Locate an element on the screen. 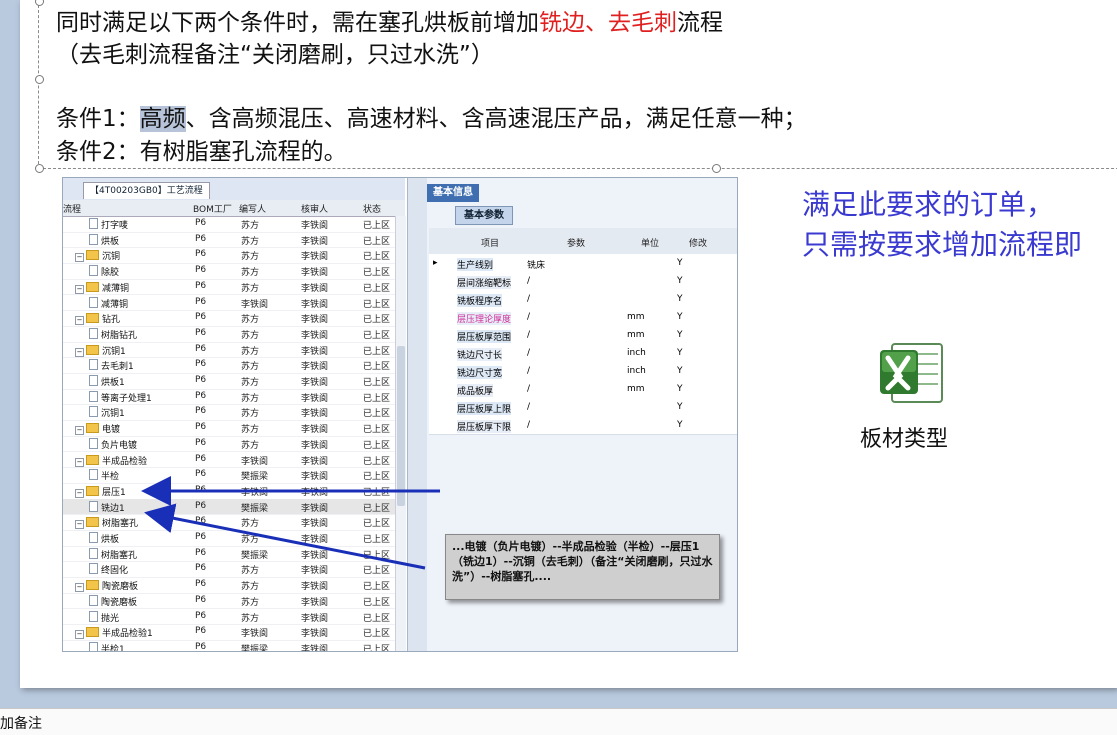 This screenshot has width=1117, height=735. table-row: 陶瓷磨板 P6 苏方 李铁阆 已上区 is located at coordinates (229, 601).